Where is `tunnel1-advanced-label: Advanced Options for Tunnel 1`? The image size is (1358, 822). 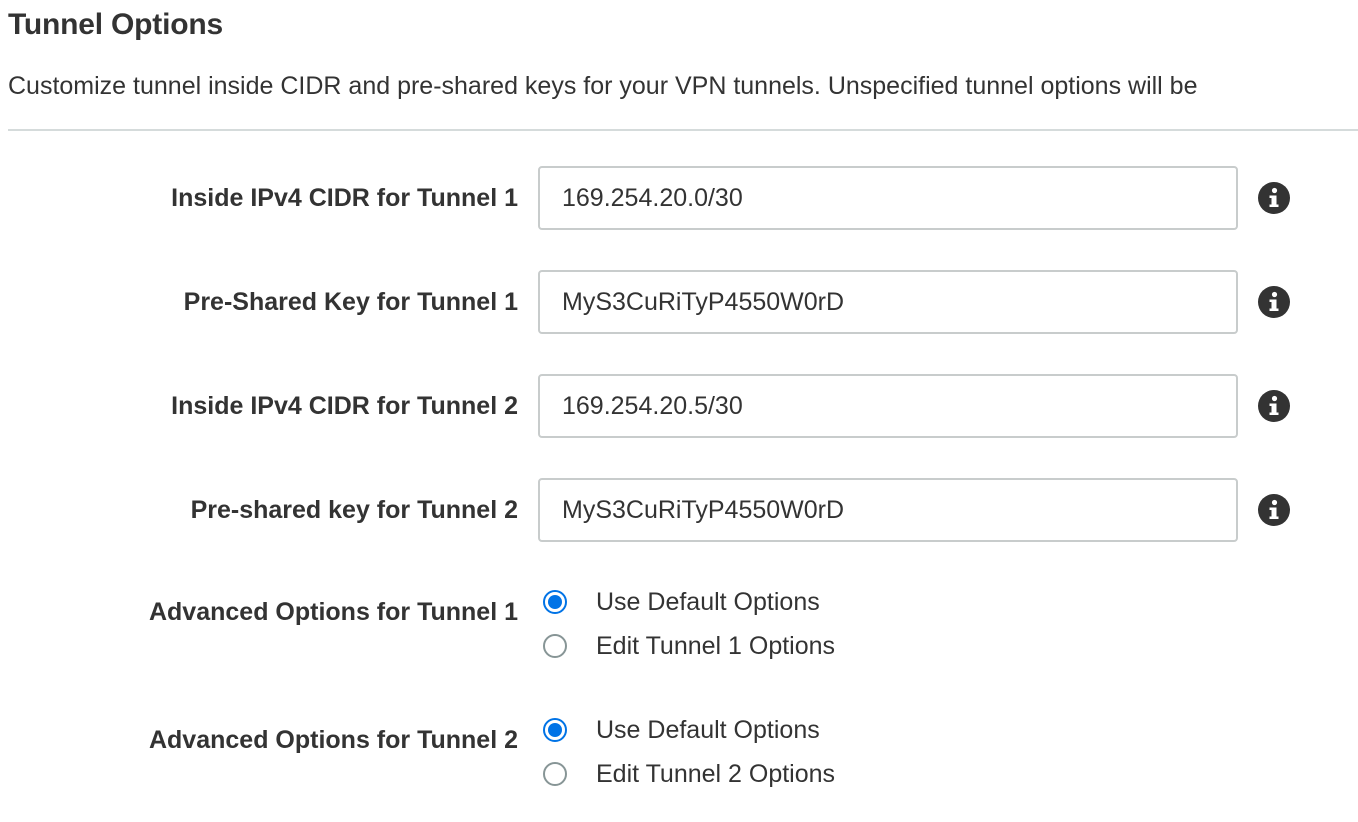 tunnel1-advanced-label: Advanced Options for Tunnel 1 is located at coordinates (333, 612).